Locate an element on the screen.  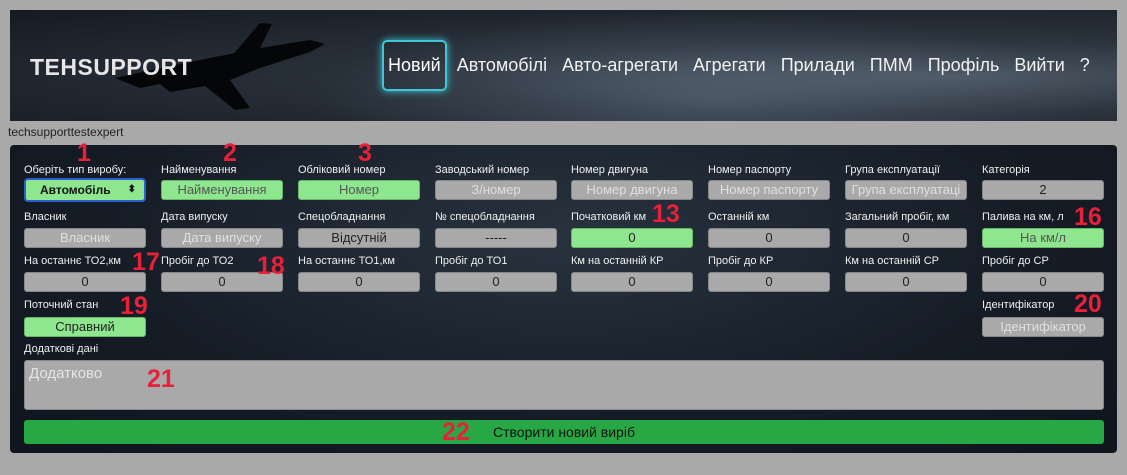
username-label: techsupporttestexpert is located at coordinates (66, 132).